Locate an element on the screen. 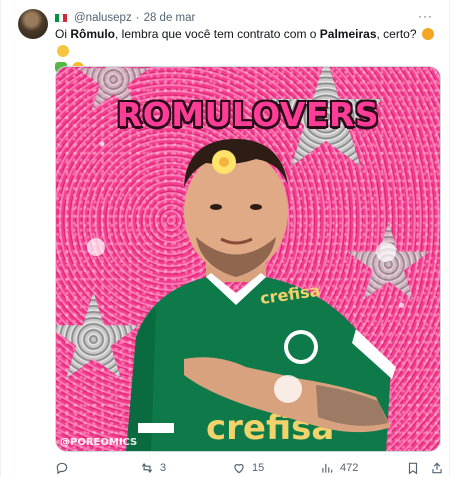 Image resolution: width=450 pixels, height=477 pixels. share-icon is located at coordinates (437, 468).